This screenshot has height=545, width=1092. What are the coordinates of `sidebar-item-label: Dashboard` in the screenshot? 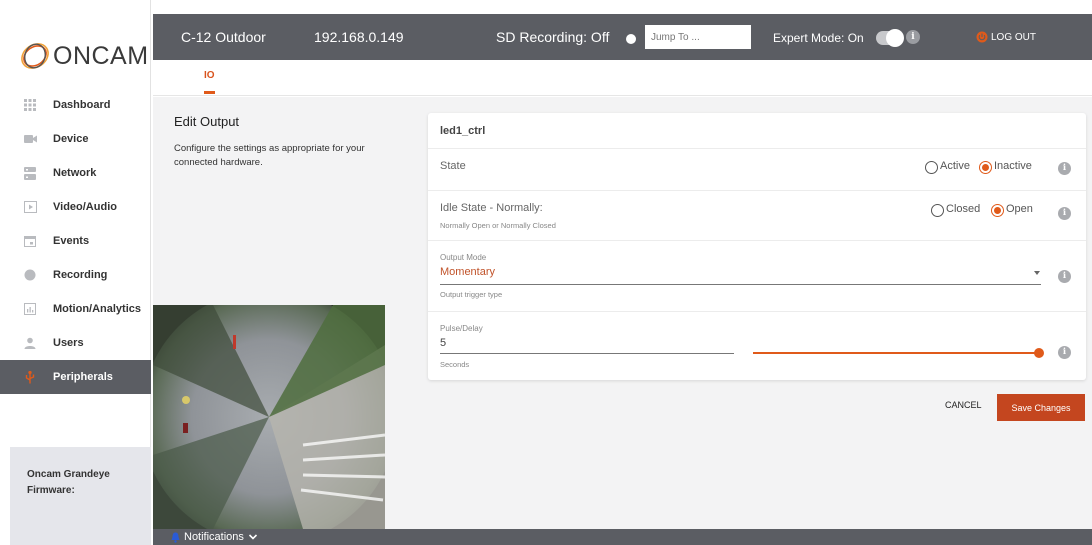 It's located at (82, 105).